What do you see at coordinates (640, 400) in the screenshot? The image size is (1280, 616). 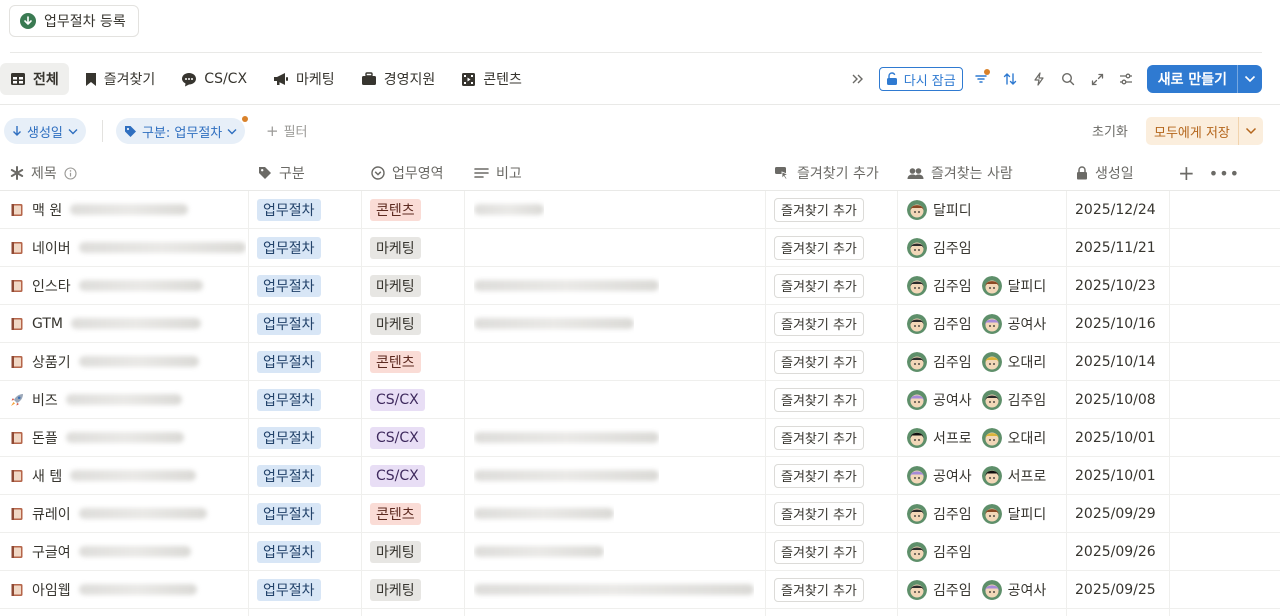 I see `table-row: 비즈 업무절차 CS/CX 즐겨찾기 추가 공여사 김주임 2025/10/08` at bounding box center [640, 400].